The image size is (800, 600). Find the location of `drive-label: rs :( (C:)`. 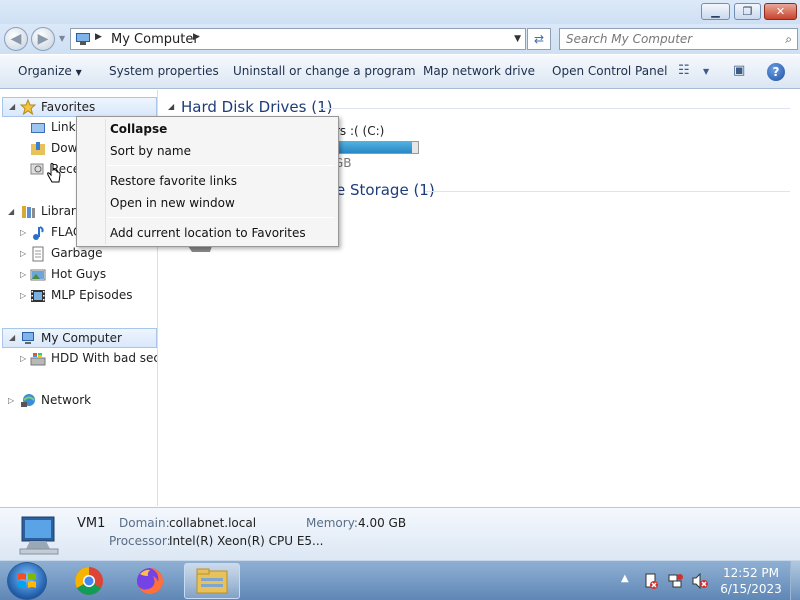

drive-label: rs :( (C:) is located at coordinates (359, 131).